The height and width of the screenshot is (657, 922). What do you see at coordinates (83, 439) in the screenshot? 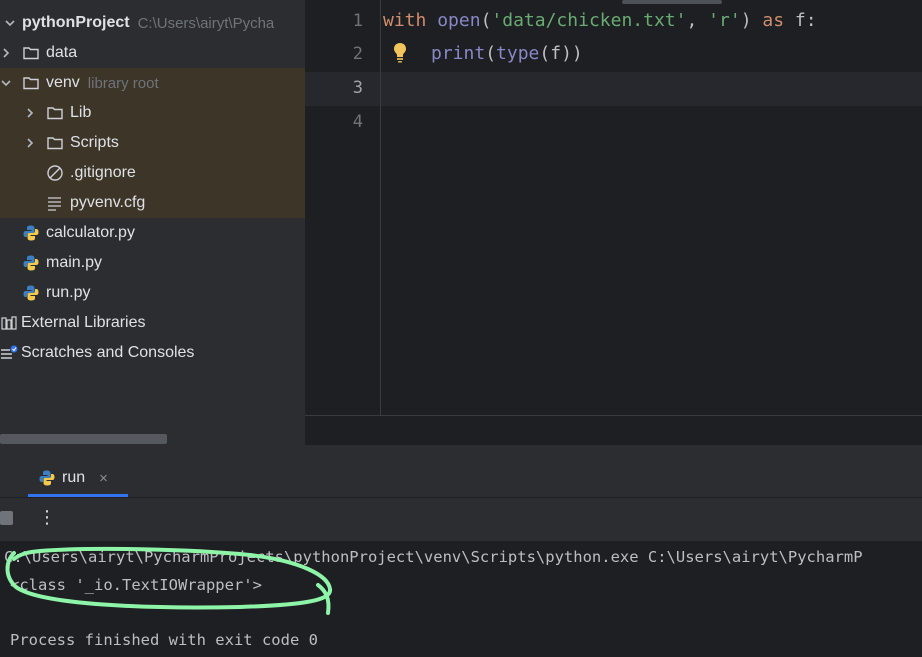
I see `scrollbar-thumb` at bounding box center [83, 439].